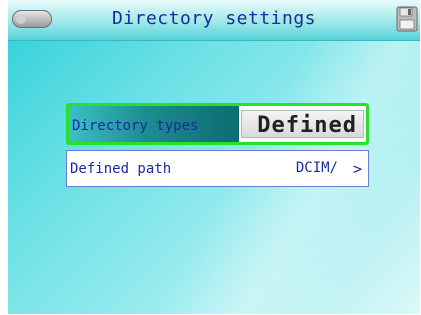 The width and height of the screenshot is (421, 315). I want to click on page-title: Directory settings, so click(214, 18).